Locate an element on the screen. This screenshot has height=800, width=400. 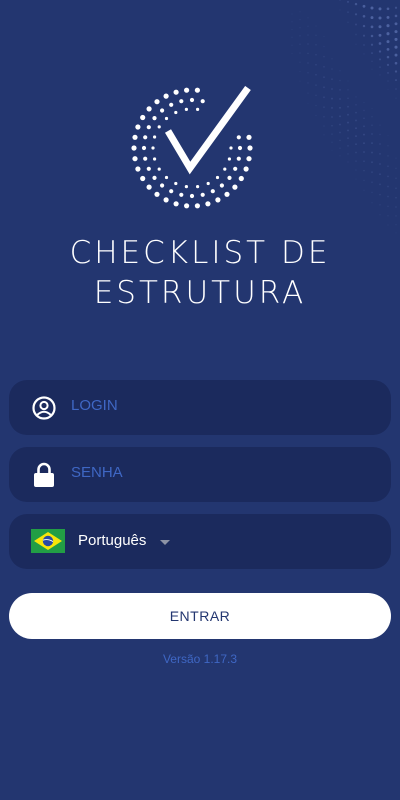
user-circle-icon is located at coordinates (44, 408).